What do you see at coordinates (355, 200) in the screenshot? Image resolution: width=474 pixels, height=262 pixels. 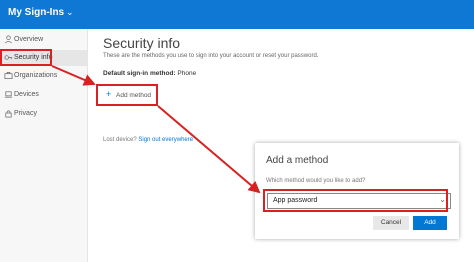 I see `highlight-box-method-select` at bounding box center [355, 200].